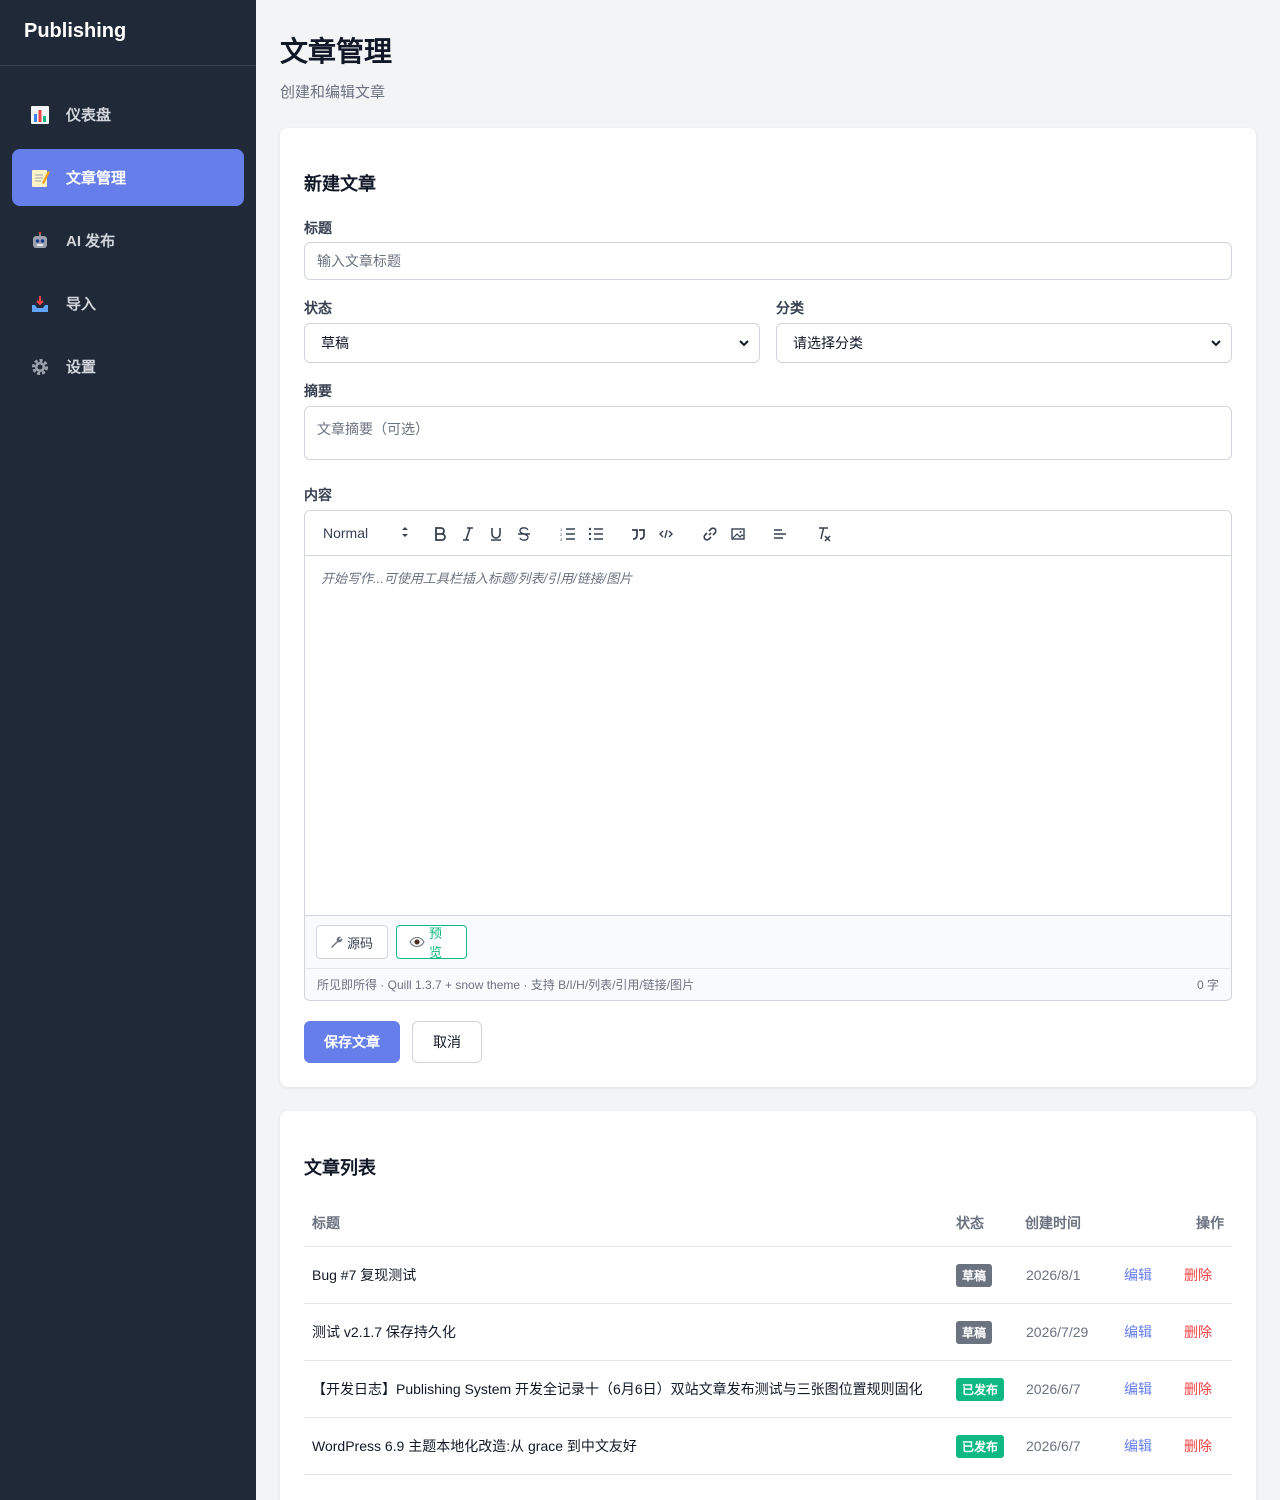 The width and height of the screenshot is (1280, 1500). I want to click on page-title: 文章管理, so click(336, 51).